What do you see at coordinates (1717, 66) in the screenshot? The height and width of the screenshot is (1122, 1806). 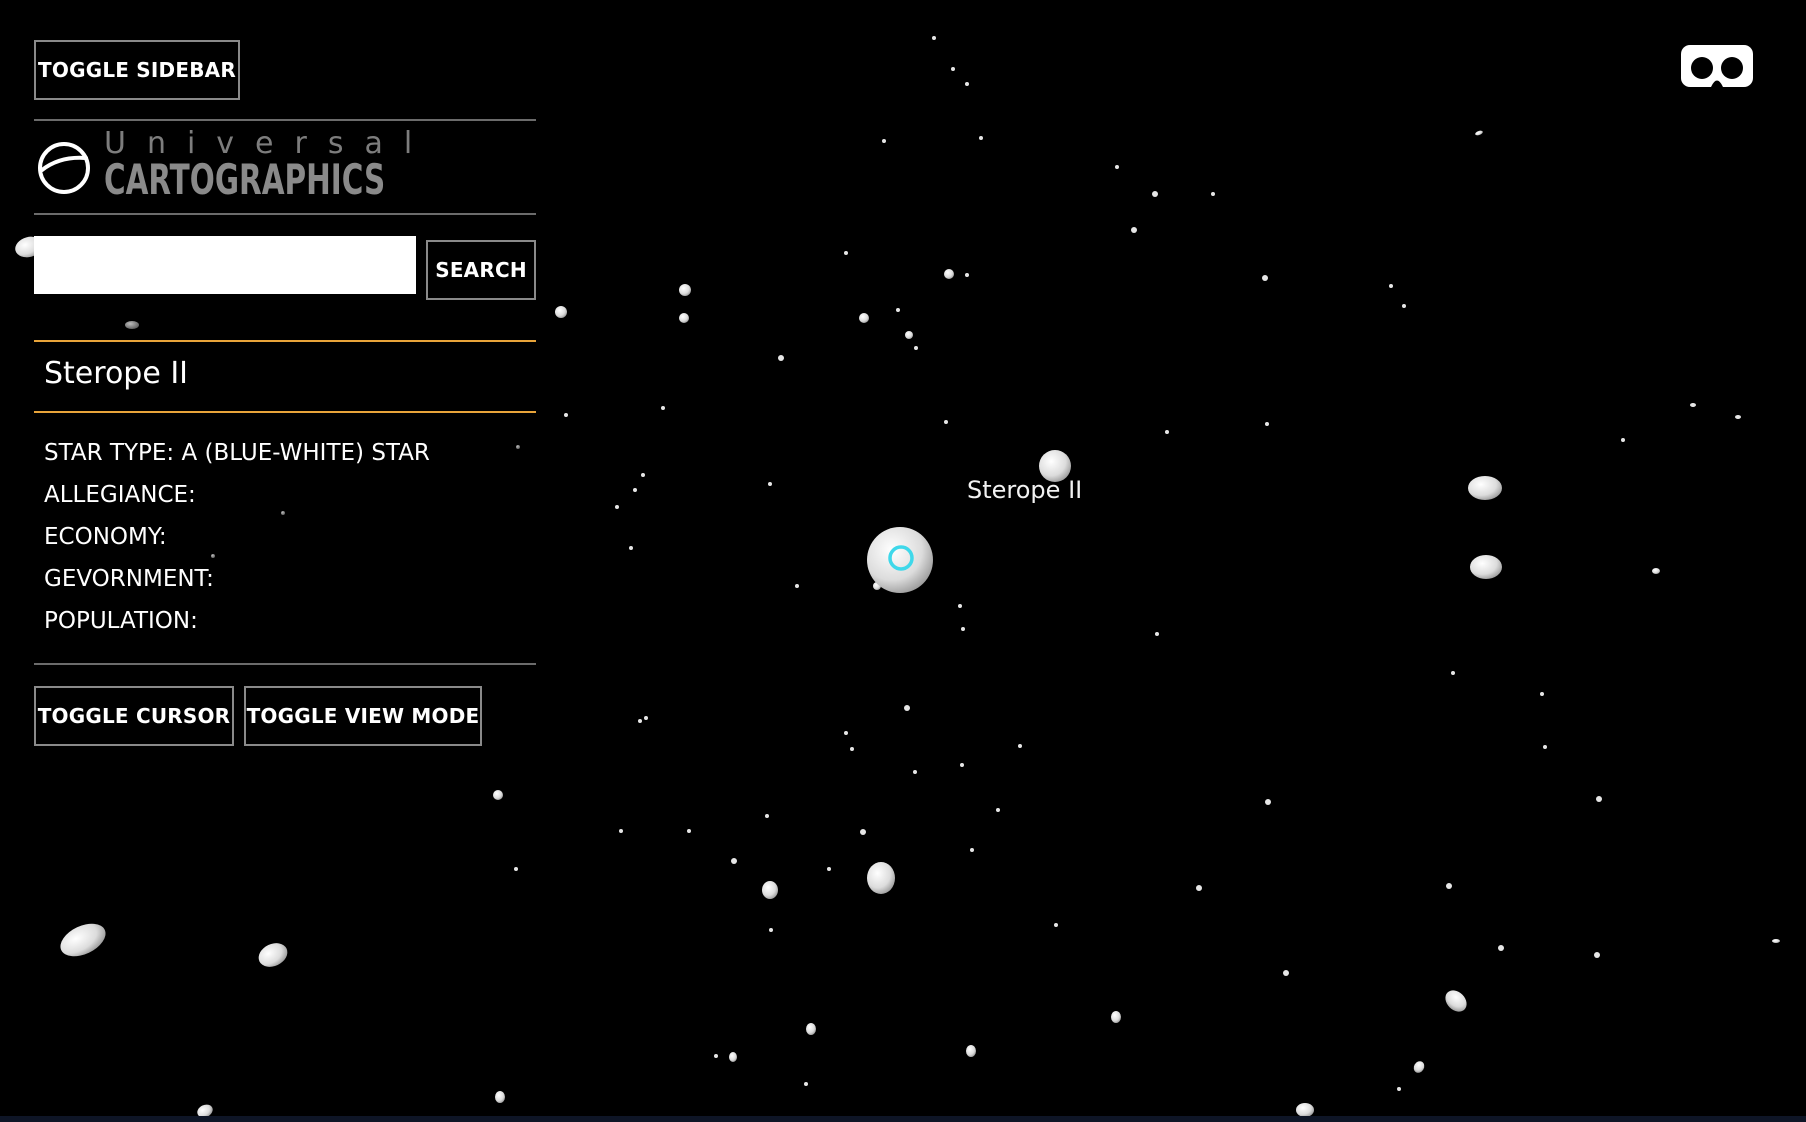 I see `vr-headset-icon` at bounding box center [1717, 66].